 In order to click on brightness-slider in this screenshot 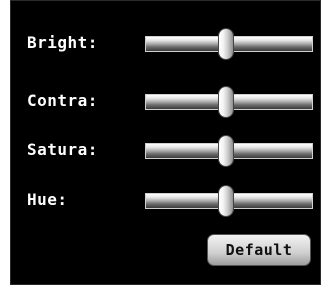, I will do `click(229, 44)`.